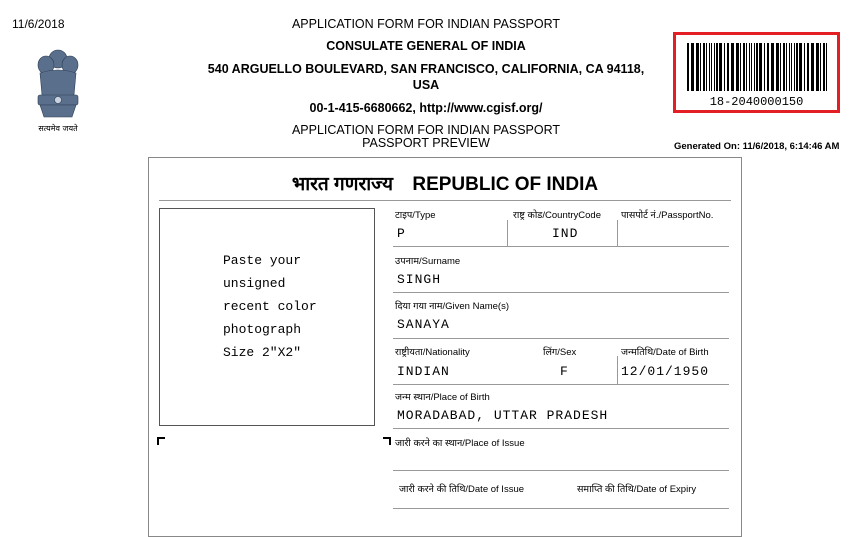  What do you see at coordinates (254, 283) in the screenshot?
I see `photo-line: unsigned` at bounding box center [254, 283].